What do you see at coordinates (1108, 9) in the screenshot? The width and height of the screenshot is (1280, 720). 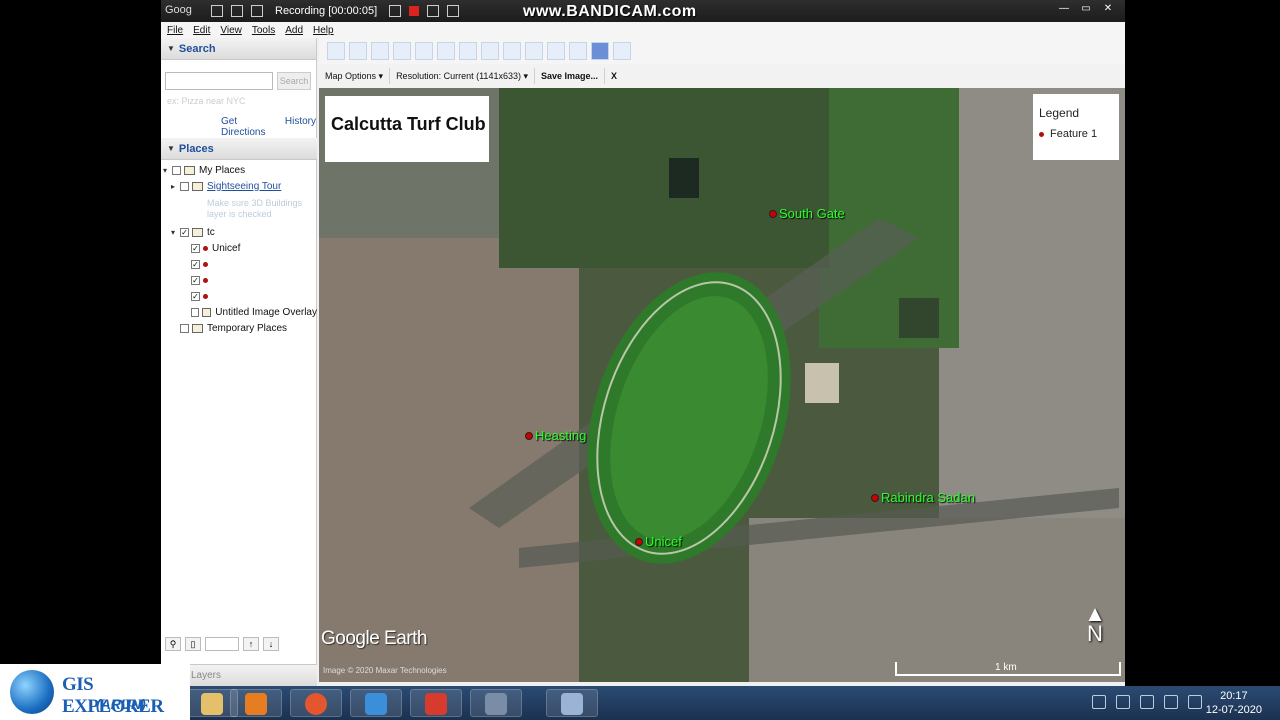 I see `close-button: ✕` at bounding box center [1108, 9].